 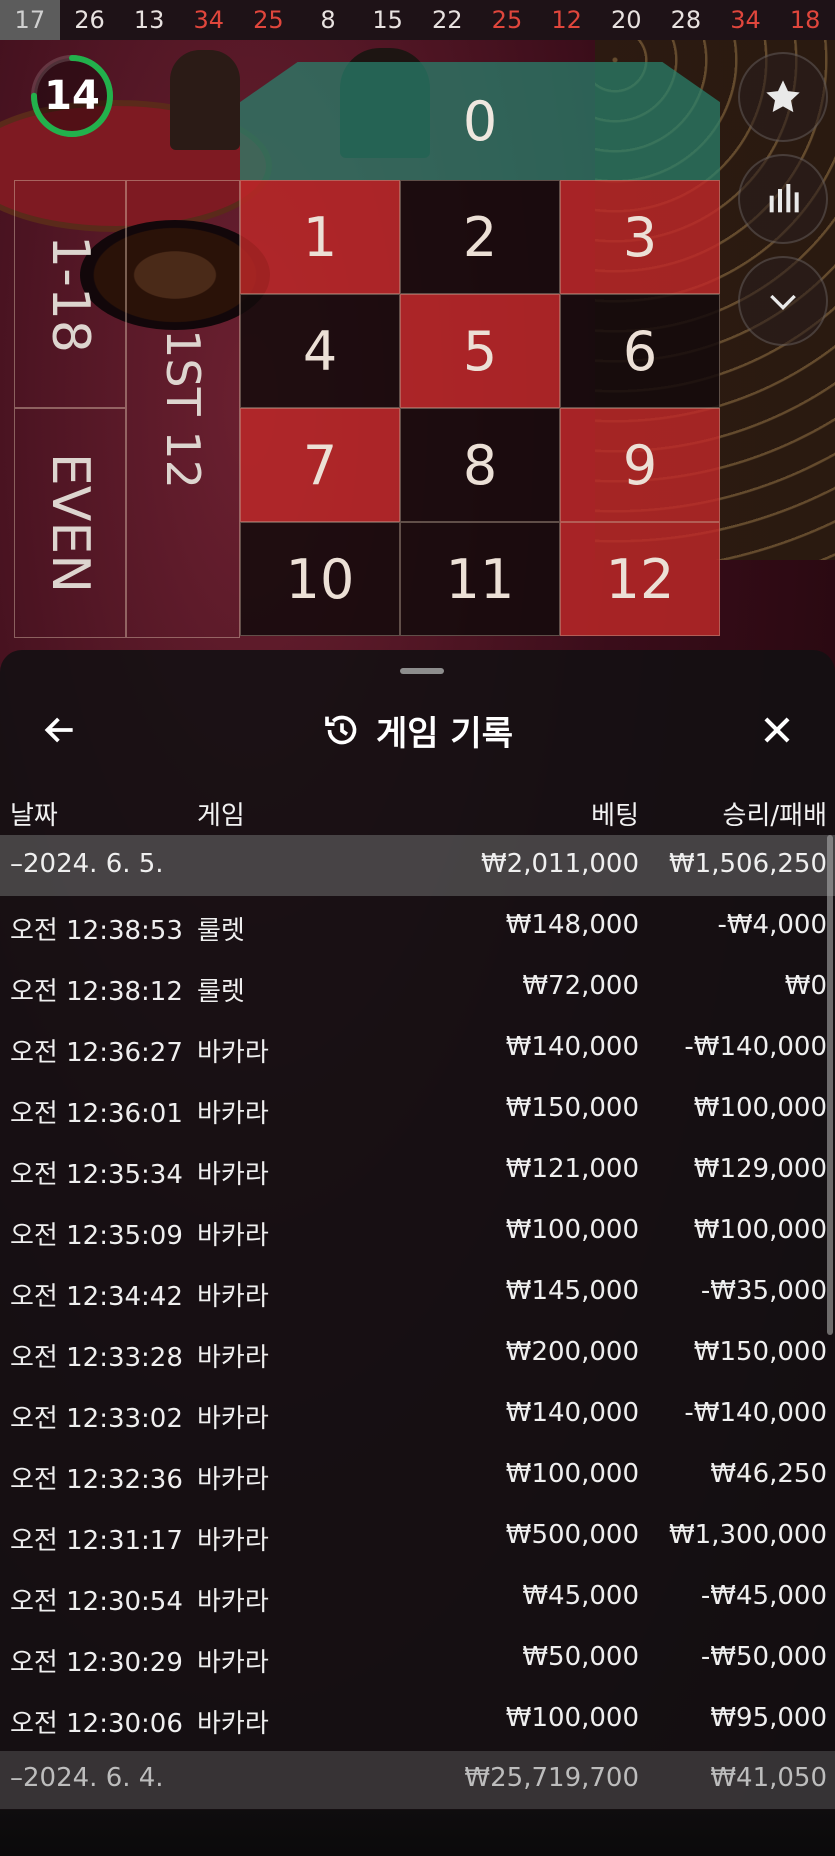 What do you see at coordinates (320, 351) in the screenshot?
I see `bet-number-4: 4` at bounding box center [320, 351].